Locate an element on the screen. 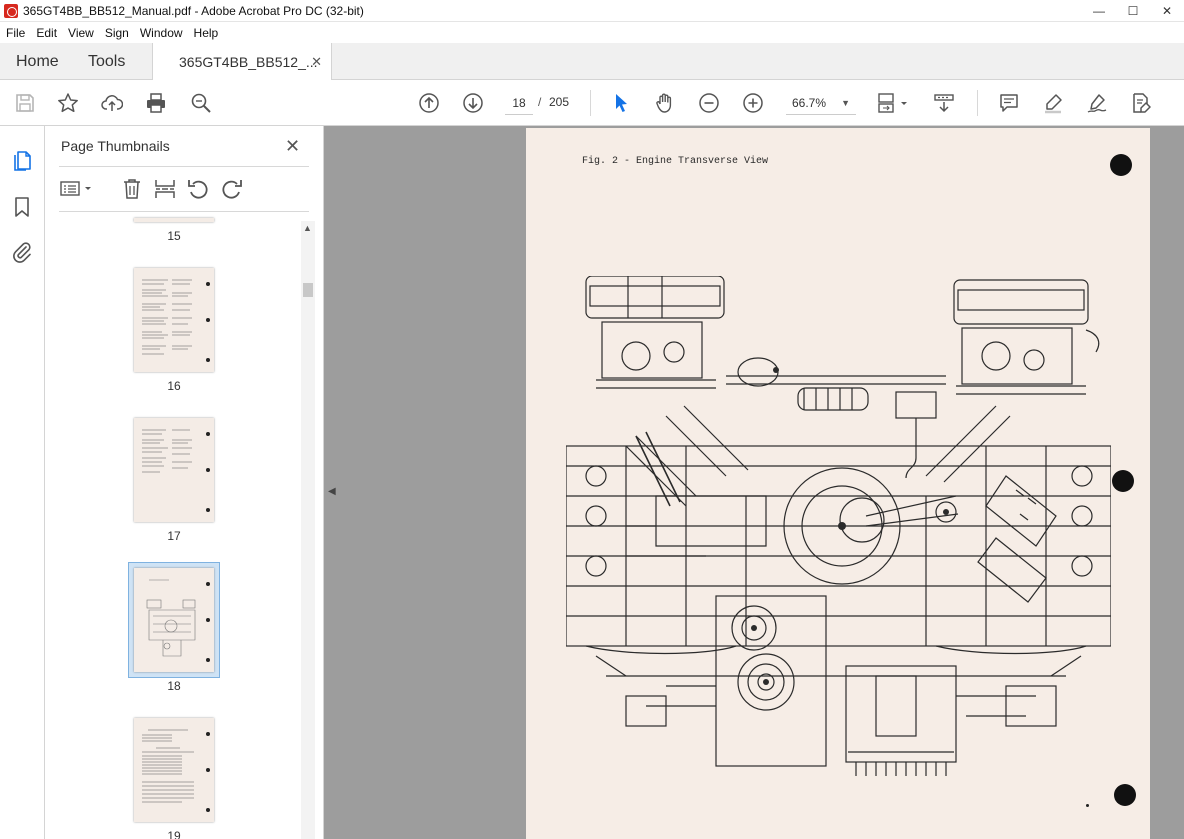 This screenshot has width=1184, height=839. page-thumbnails-icon is located at coordinates (22, 160).